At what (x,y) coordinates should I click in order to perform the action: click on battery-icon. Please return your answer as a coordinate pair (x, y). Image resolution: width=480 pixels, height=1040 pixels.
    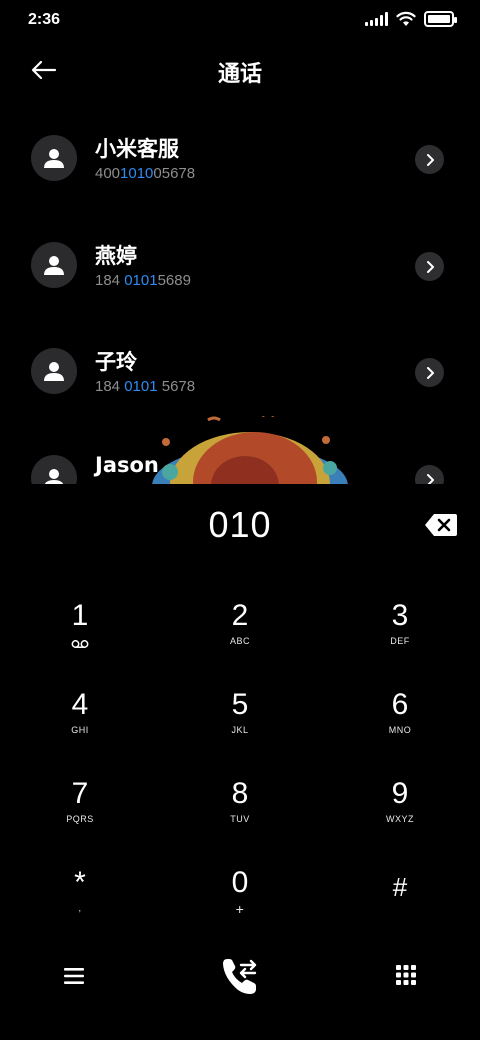
    Looking at the image, I should click on (440, 19).